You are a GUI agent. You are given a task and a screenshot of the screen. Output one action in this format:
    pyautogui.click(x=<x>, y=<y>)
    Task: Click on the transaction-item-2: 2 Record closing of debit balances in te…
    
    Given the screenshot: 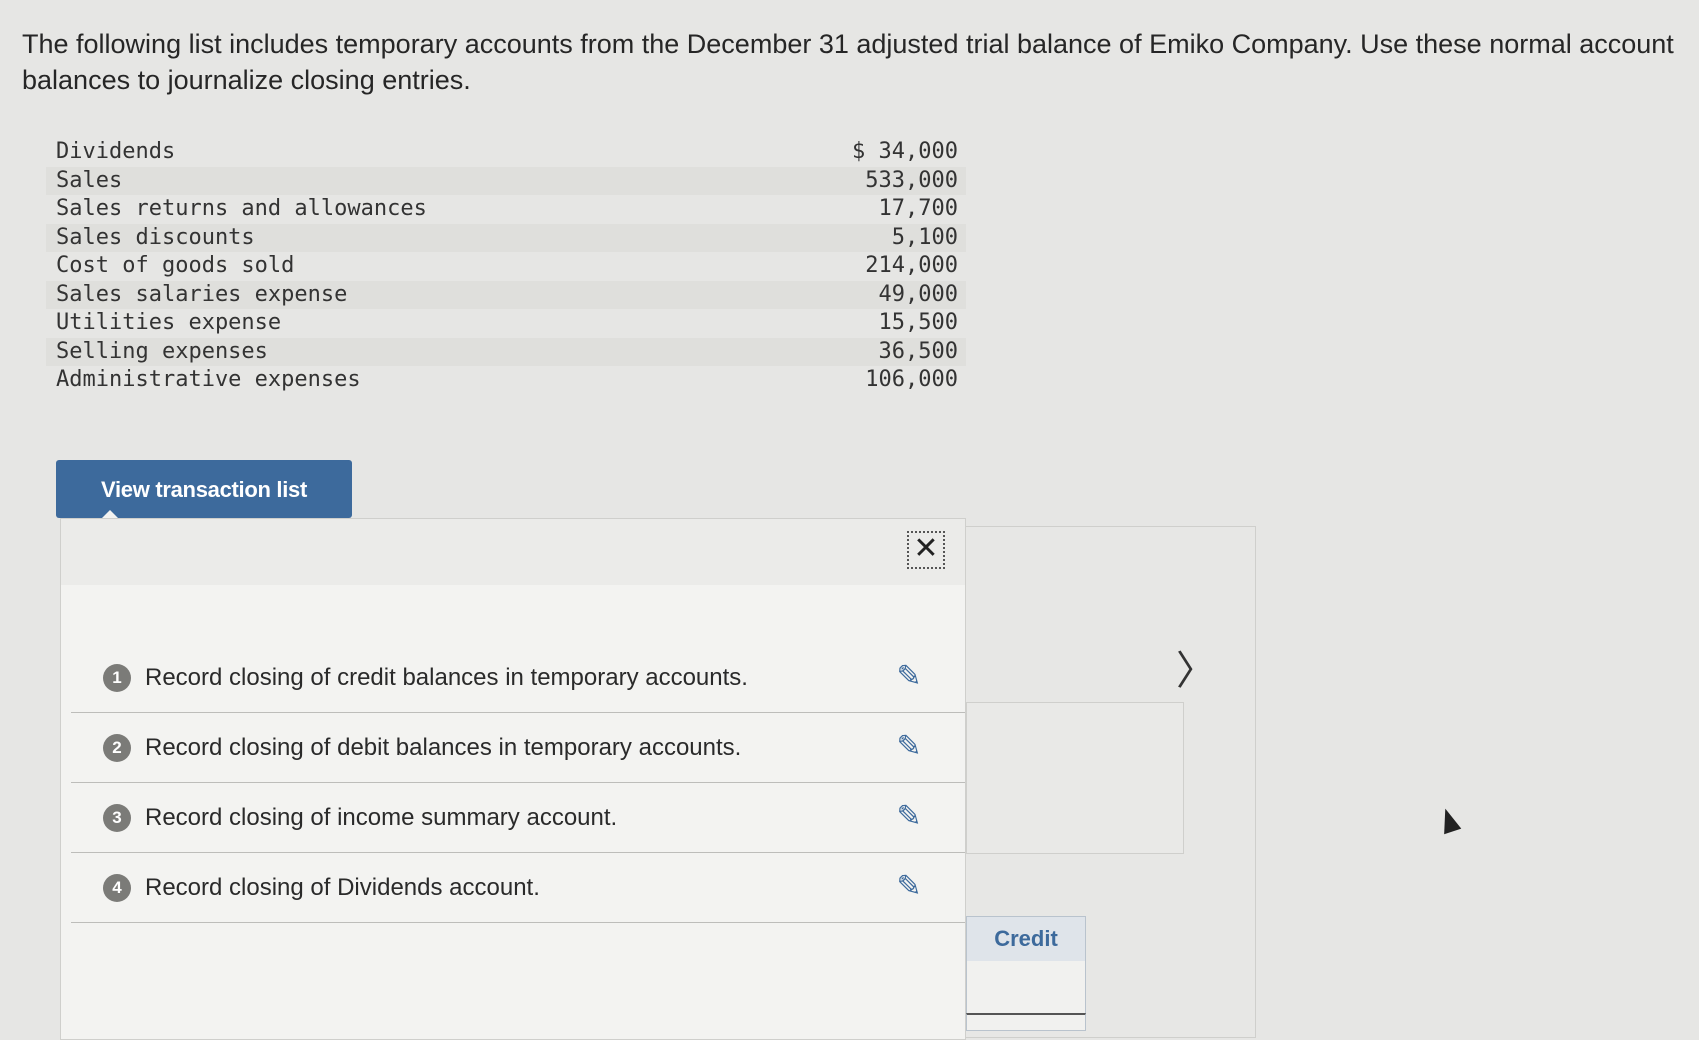 What is the action you would take?
    pyautogui.click(x=518, y=748)
    